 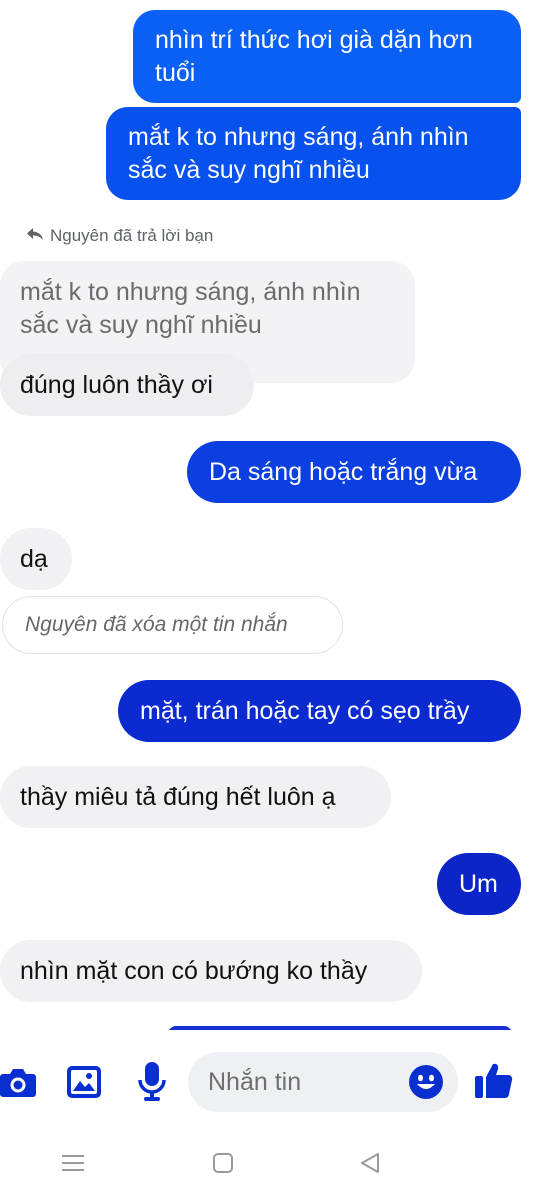 What do you see at coordinates (340, 1028) in the screenshot?
I see `message-outgoing-partial` at bounding box center [340, 1028].